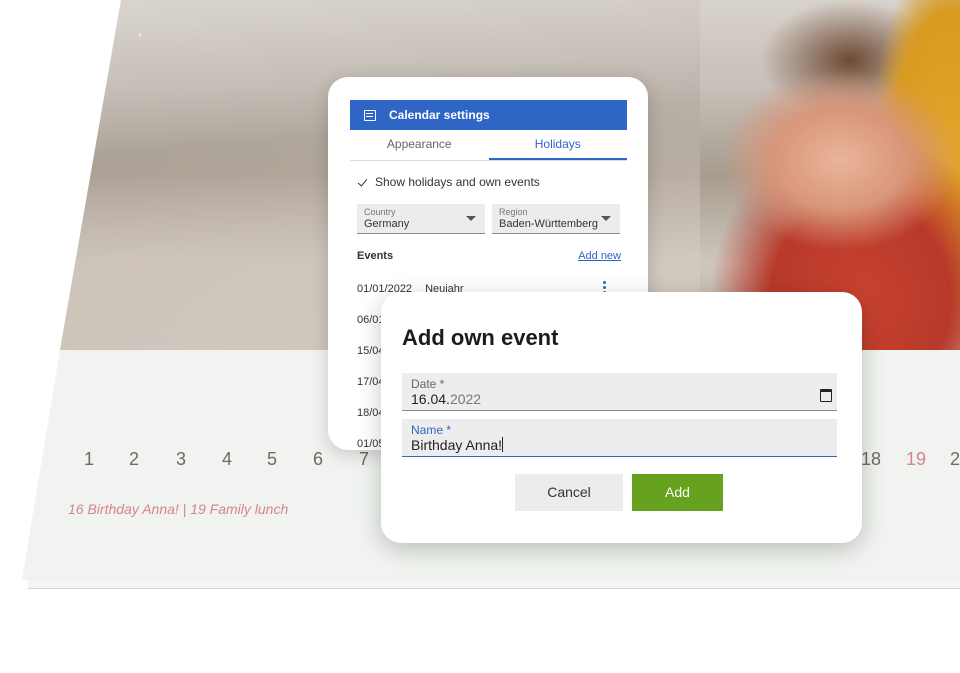  I want to click on name-field: Name * Birthday Anna!, so click(619, 438).